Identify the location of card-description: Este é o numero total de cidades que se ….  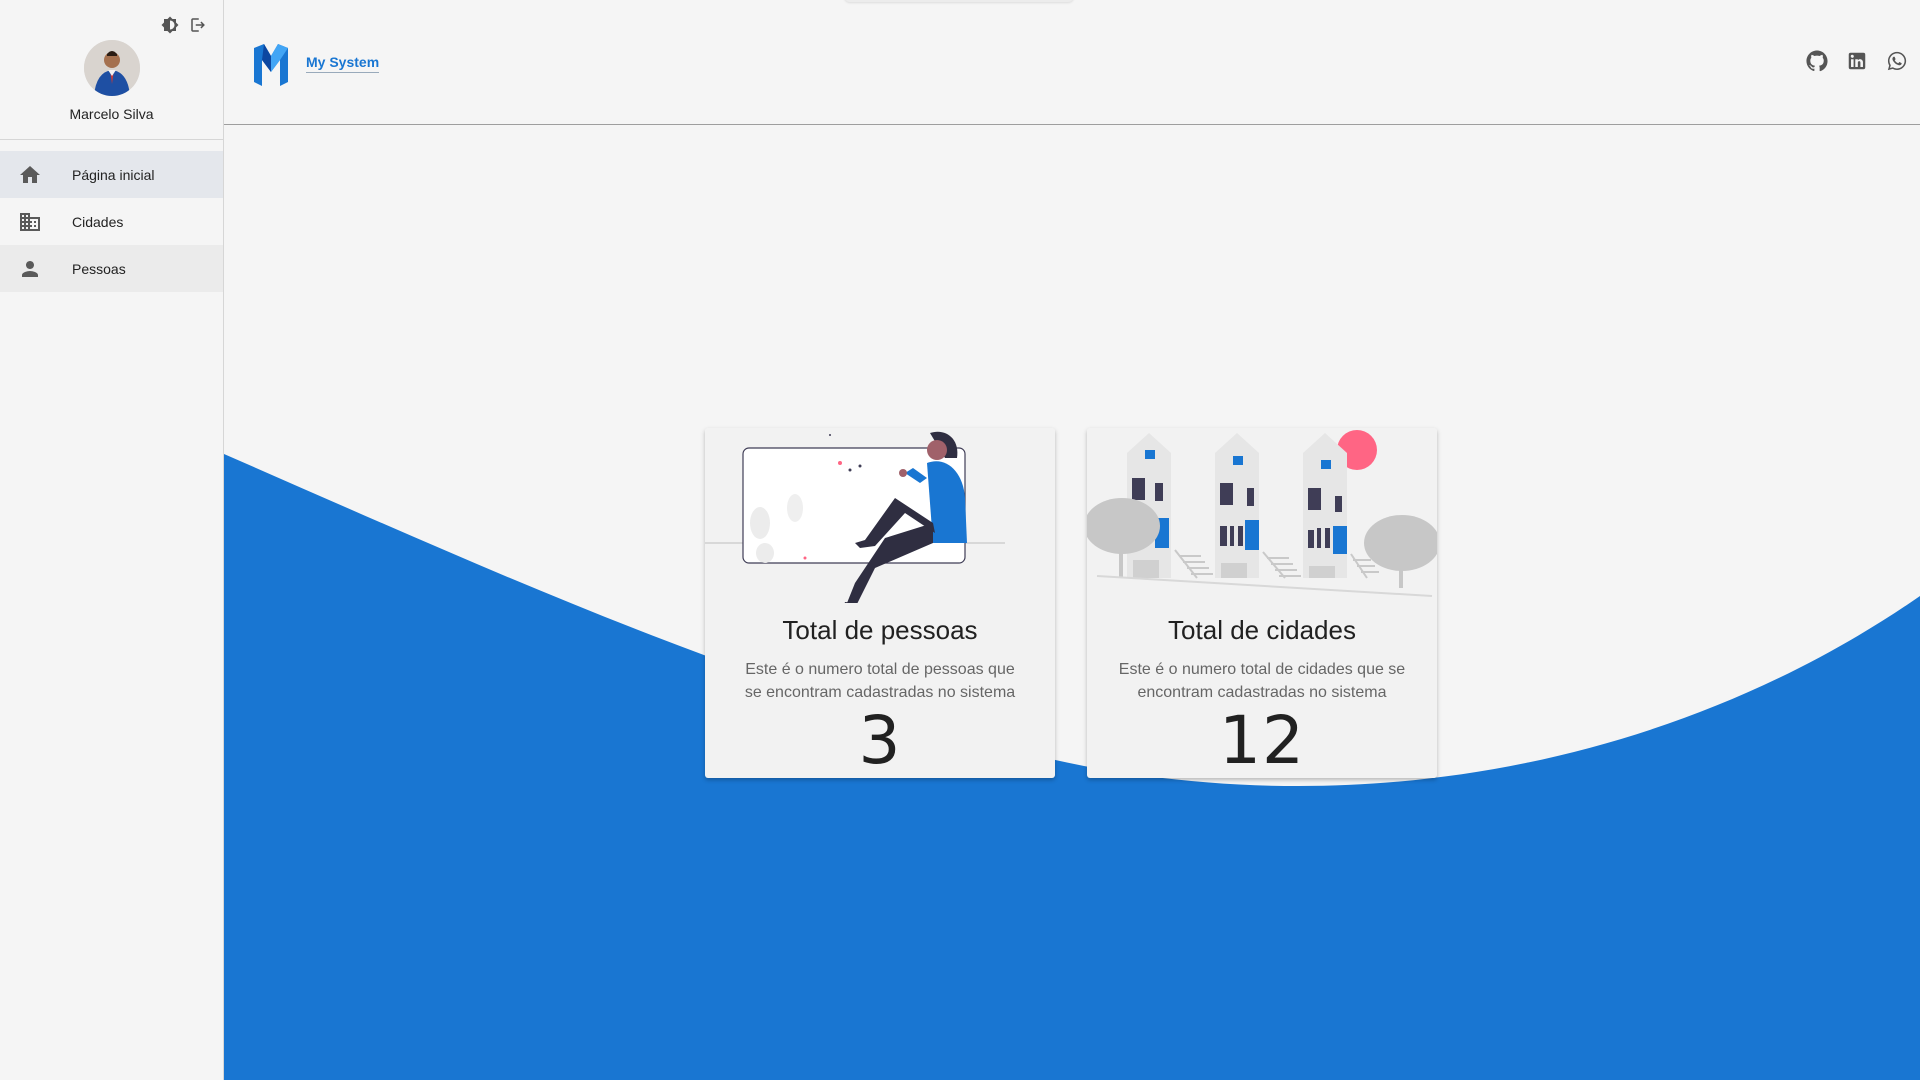
(1262, 681).